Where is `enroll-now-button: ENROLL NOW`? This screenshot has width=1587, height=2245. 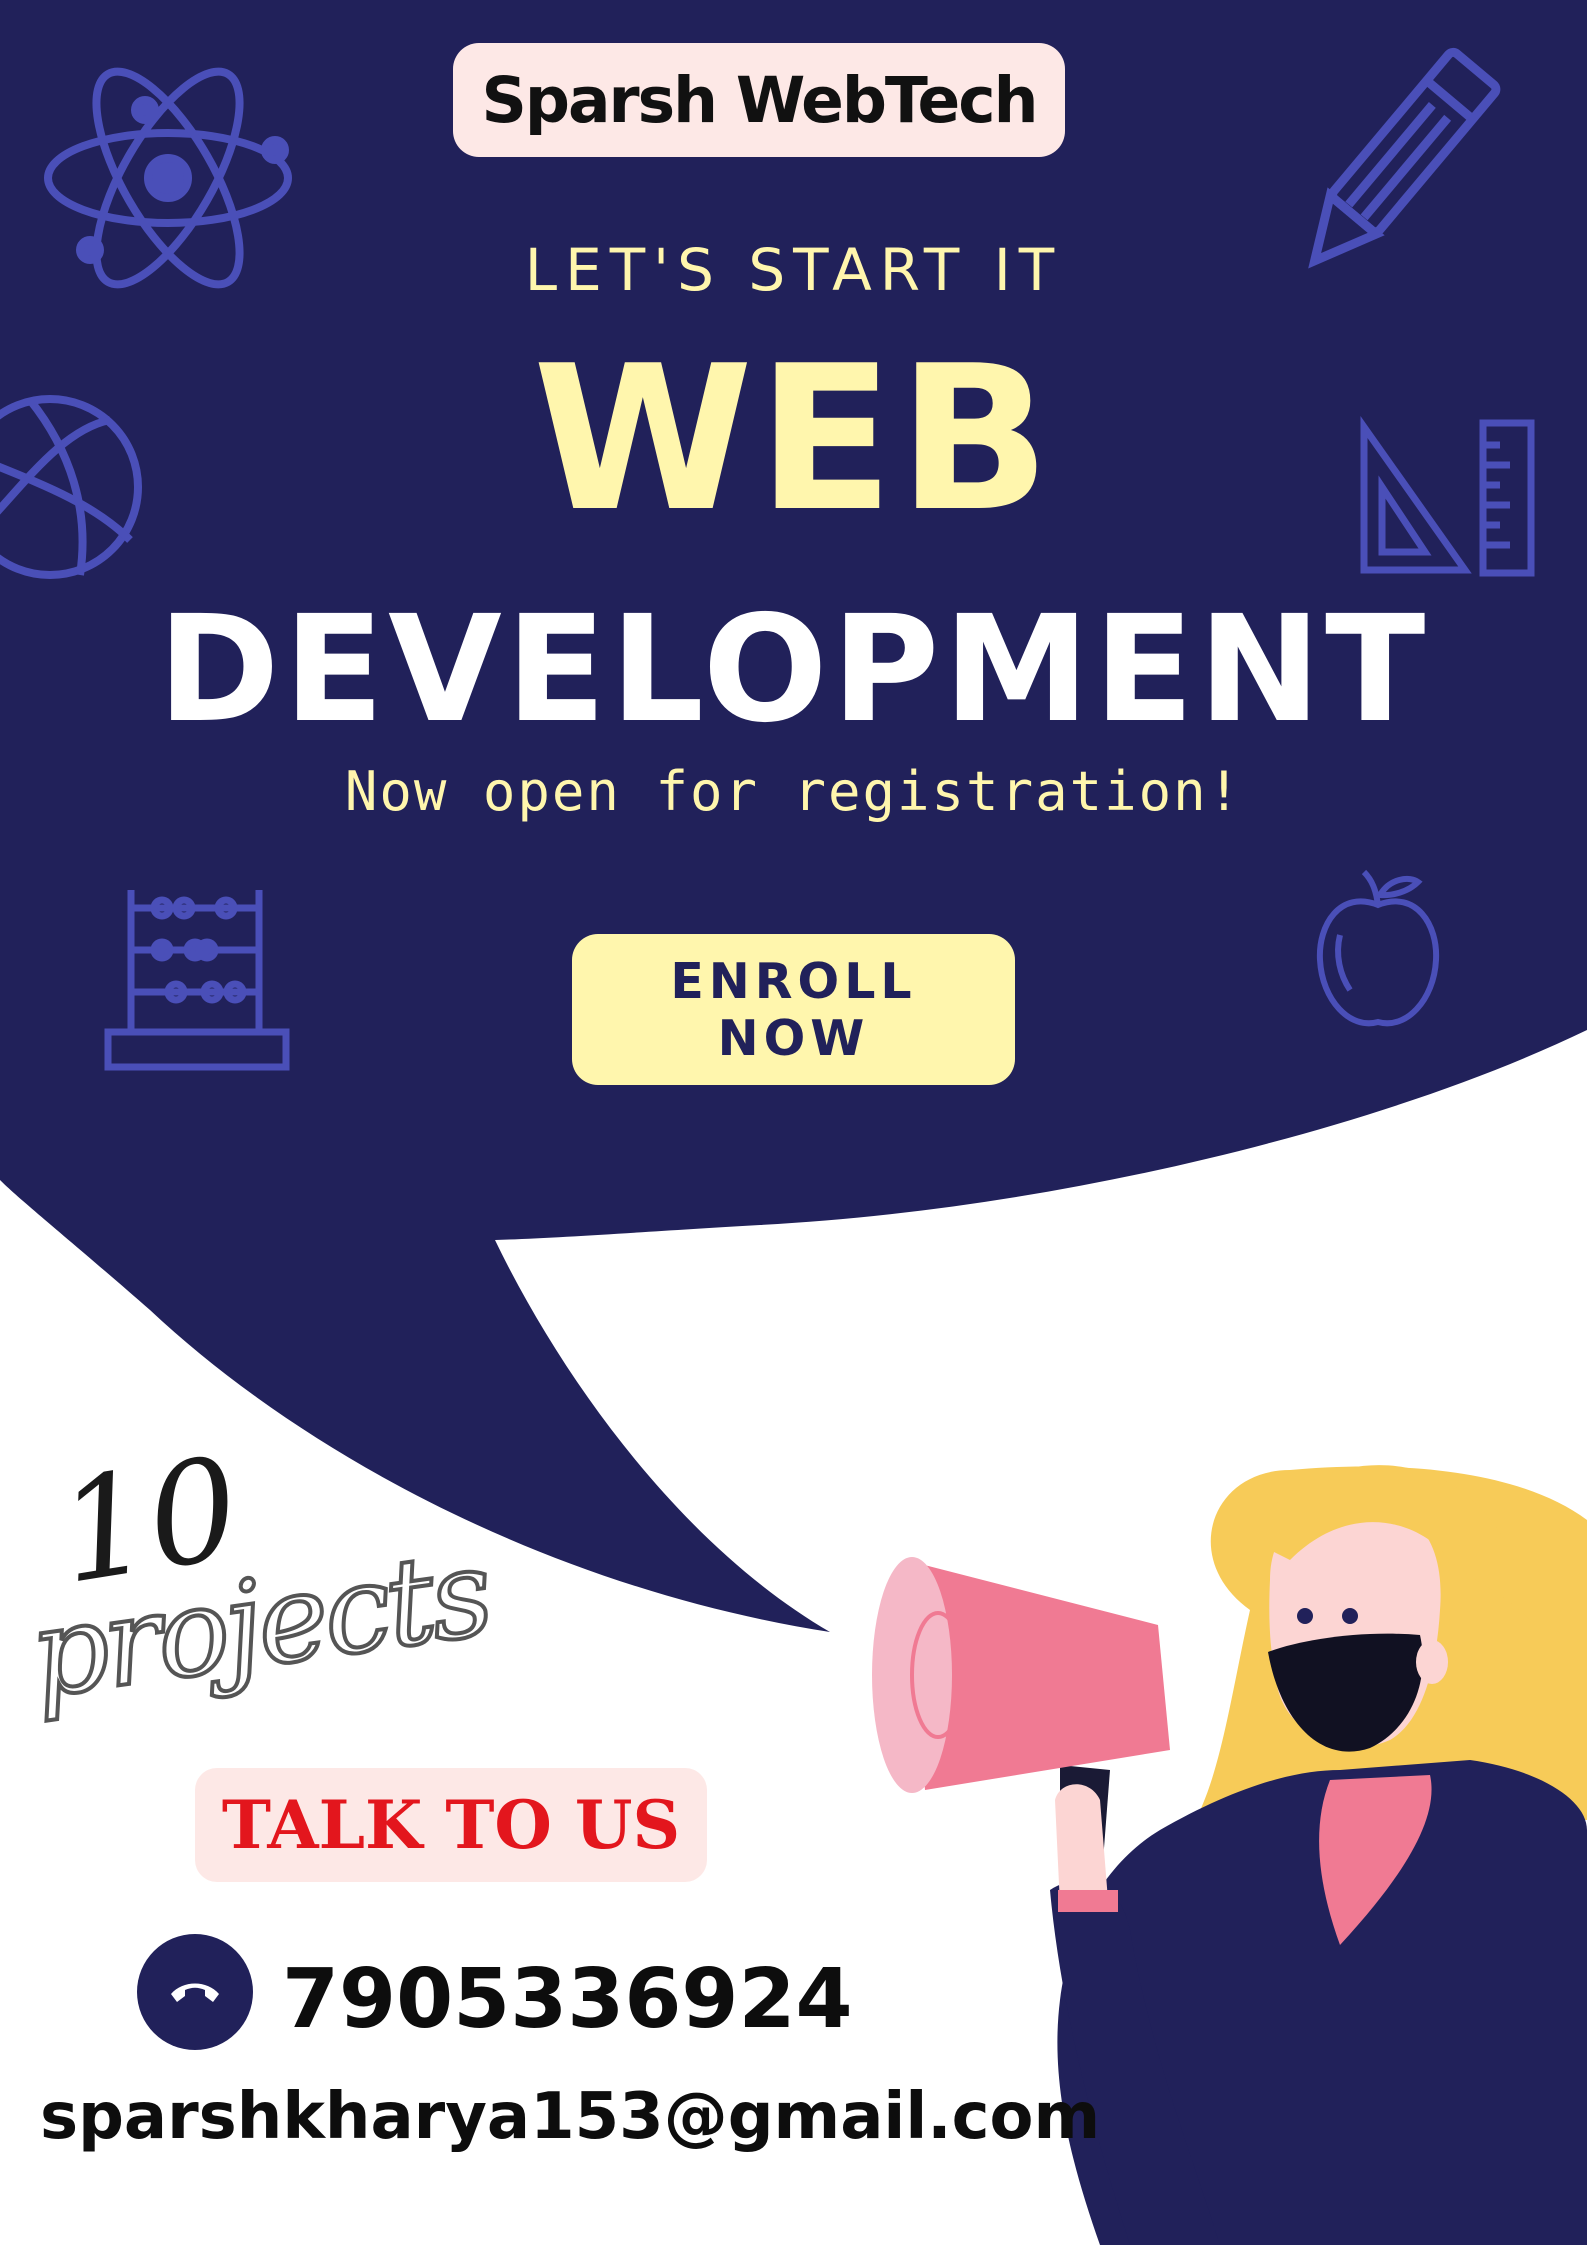 enroll-now-button: ENROLL NOW is located at coordinates (793, 1009).